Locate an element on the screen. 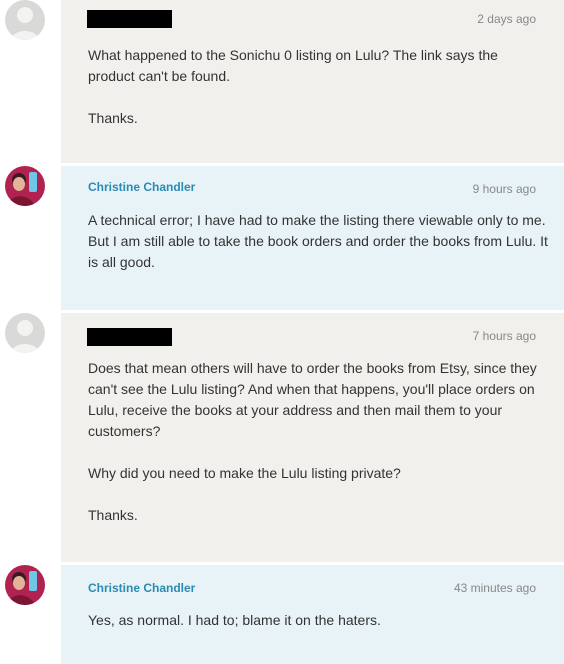  timestamp: 9 hours ago is located at coordinates (504, 189).